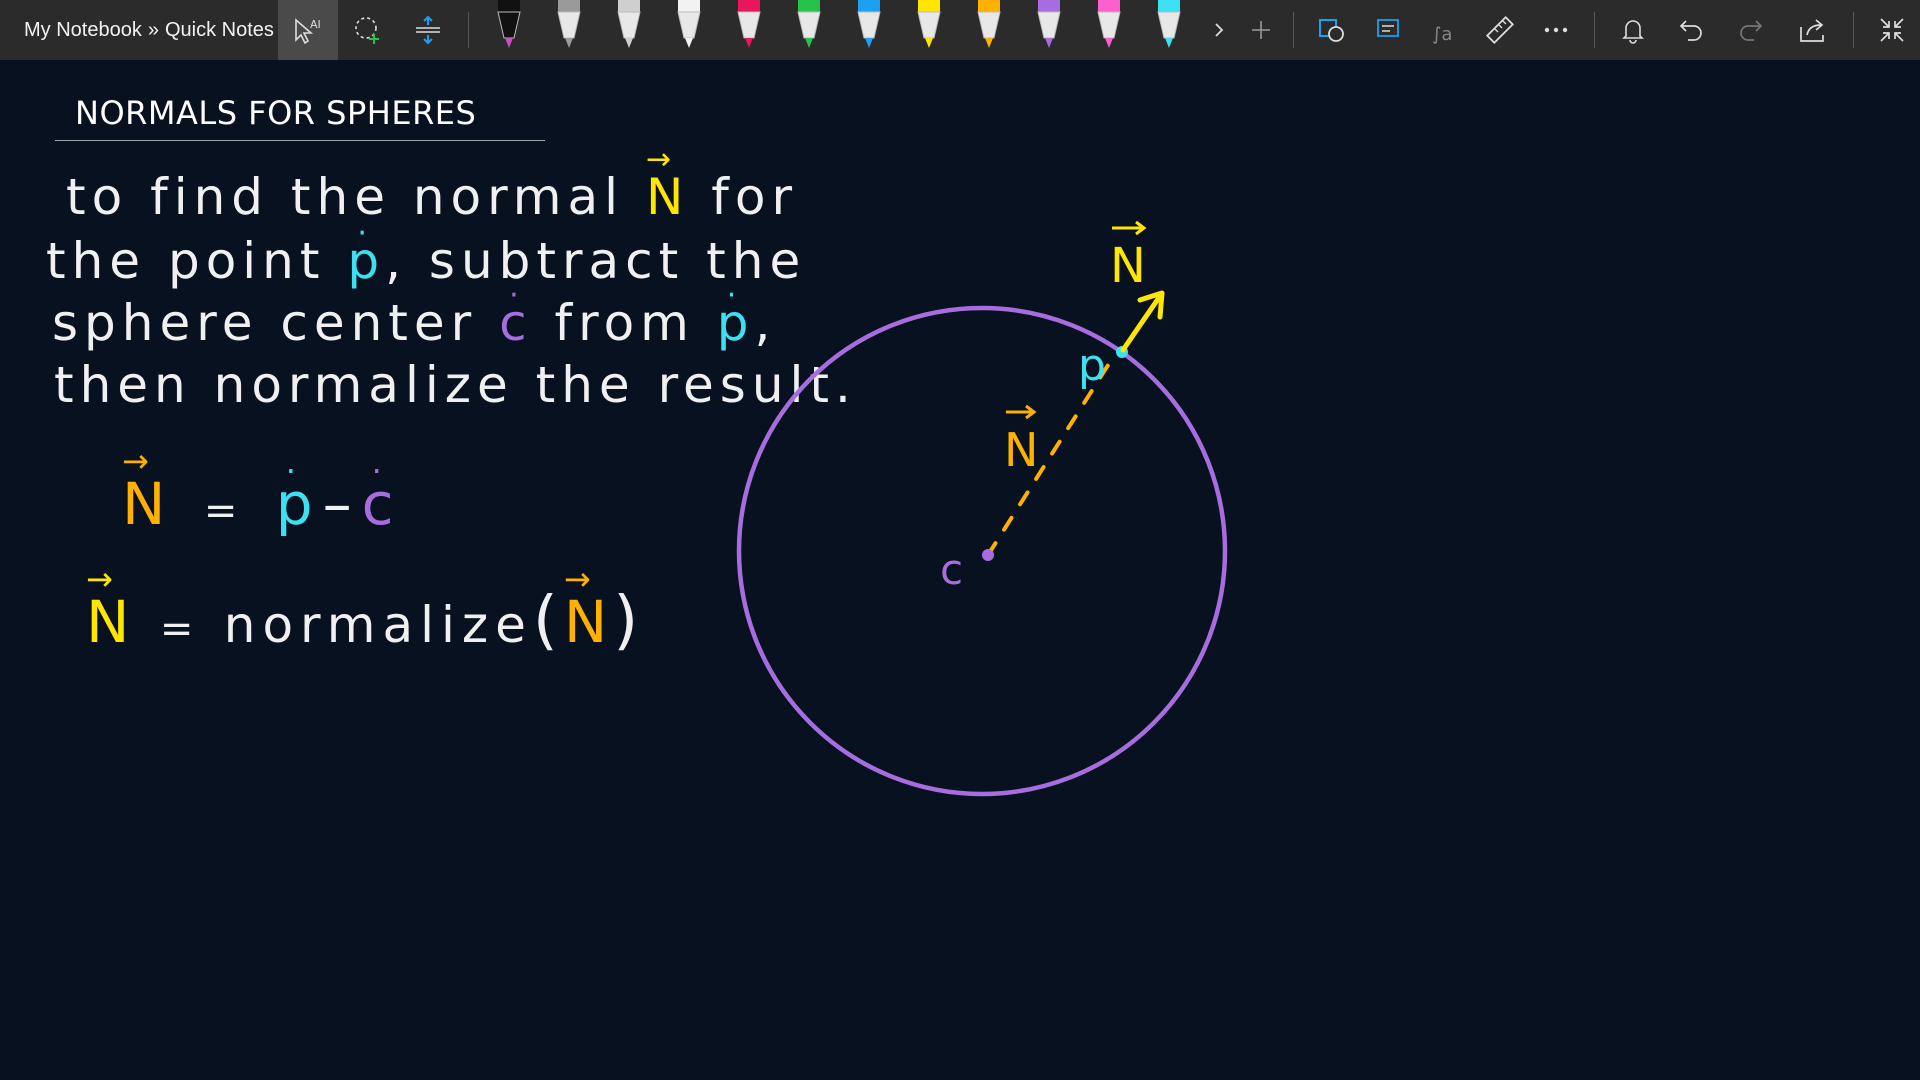 This screenshot has width=1920, height=1080. What do you see at coordinates (1128, 266) in the screenshot?
I see `label-outer-N: N` at bounding box center [1128, 266].